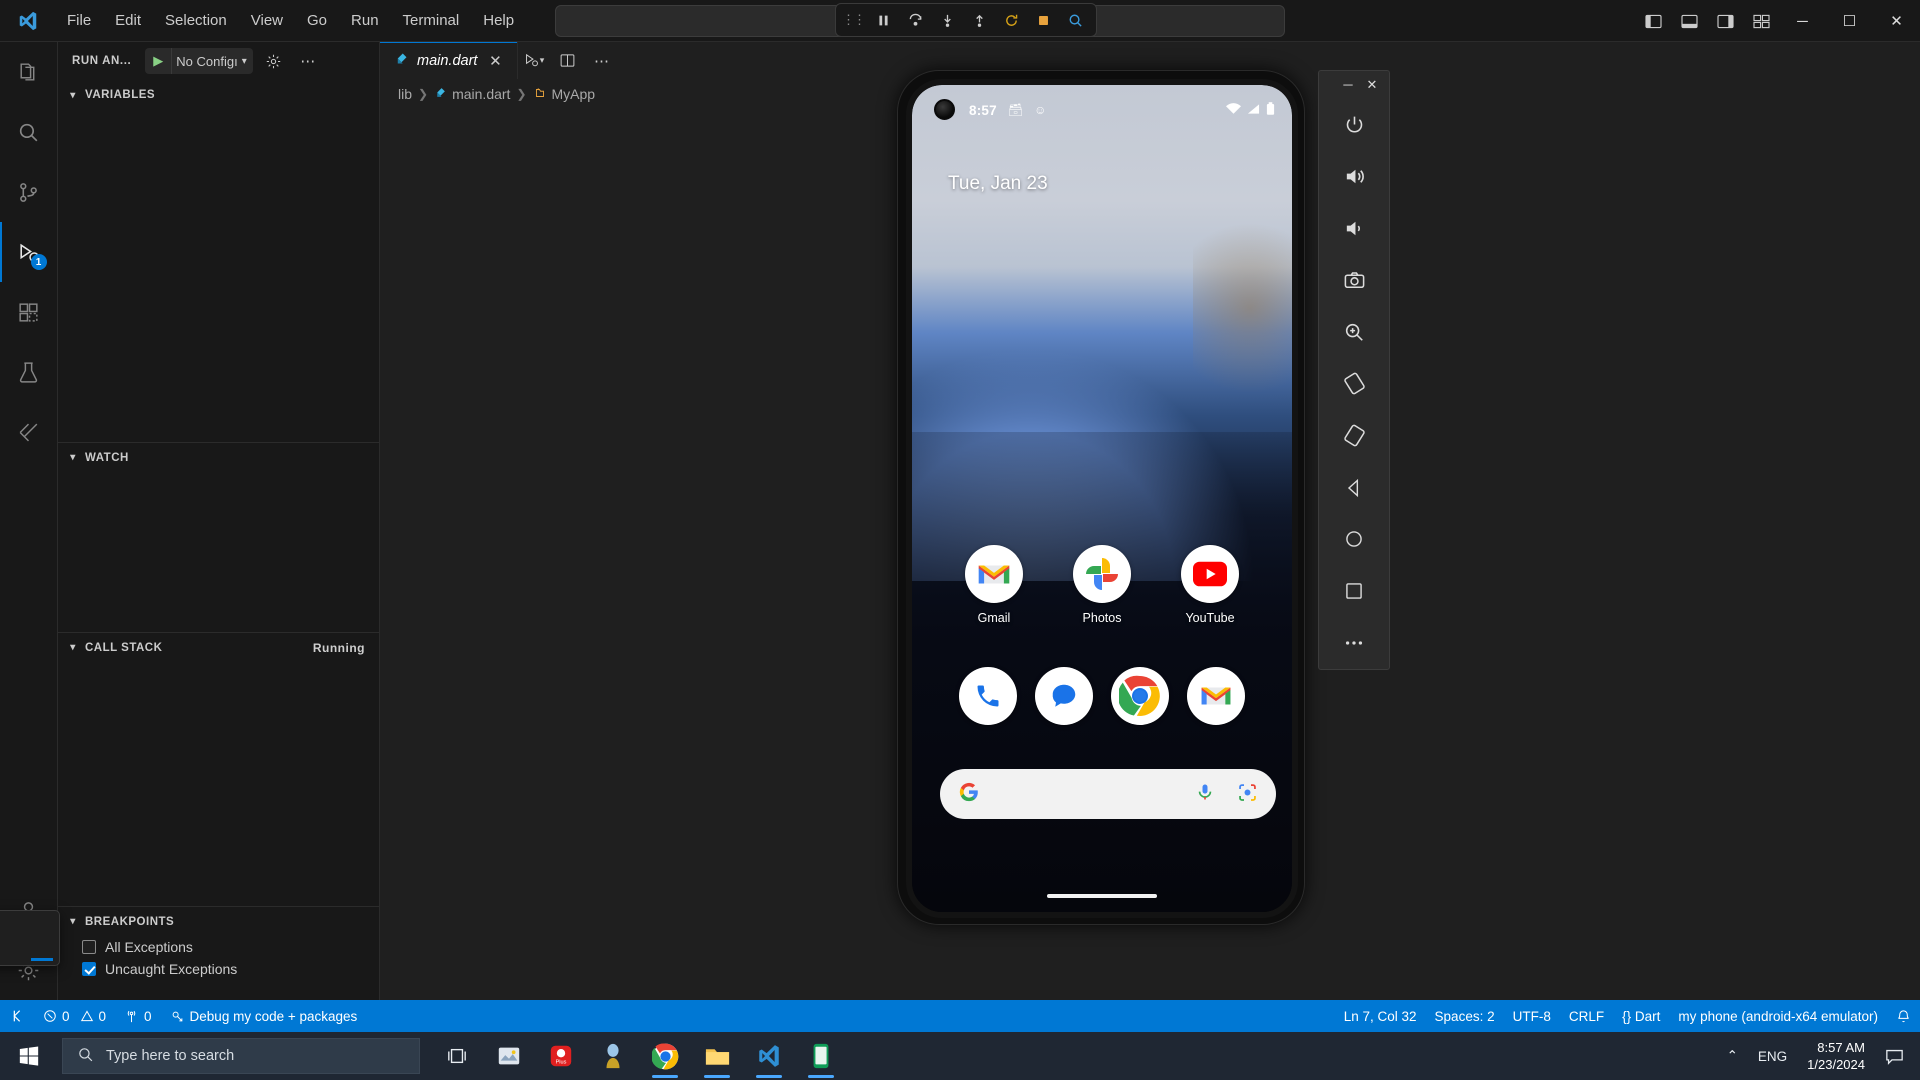 The width and height of the screenshot is (1920, 1080). What do you see at coordinates (1778, 1016) in the screenshot?
I see `device-selector: my phone (android-x64 emulator)` at bounding box center [1778, 1016].